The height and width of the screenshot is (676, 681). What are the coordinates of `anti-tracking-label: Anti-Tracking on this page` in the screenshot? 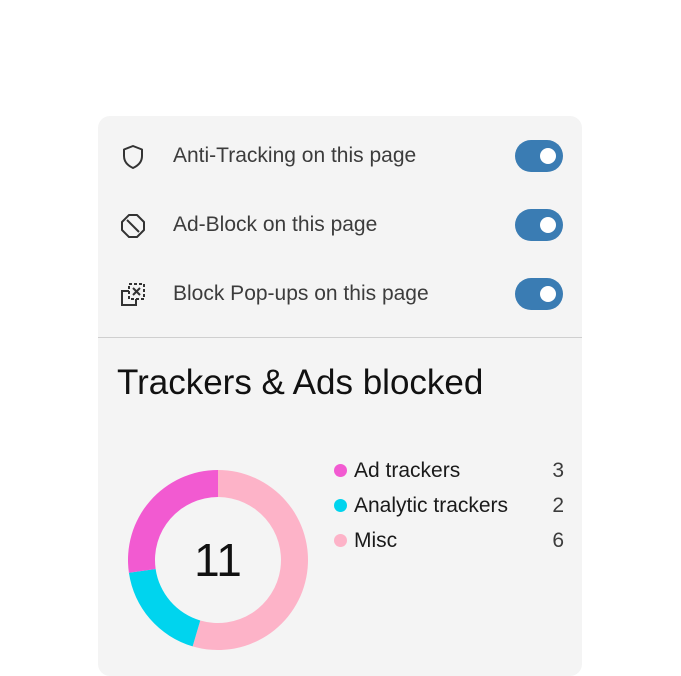 It's located at (295, 155).